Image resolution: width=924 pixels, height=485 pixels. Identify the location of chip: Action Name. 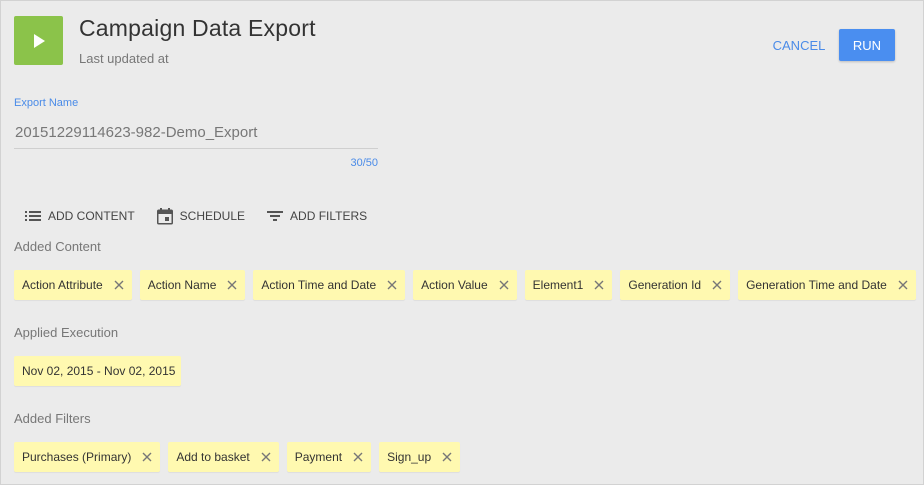
(192, 285).